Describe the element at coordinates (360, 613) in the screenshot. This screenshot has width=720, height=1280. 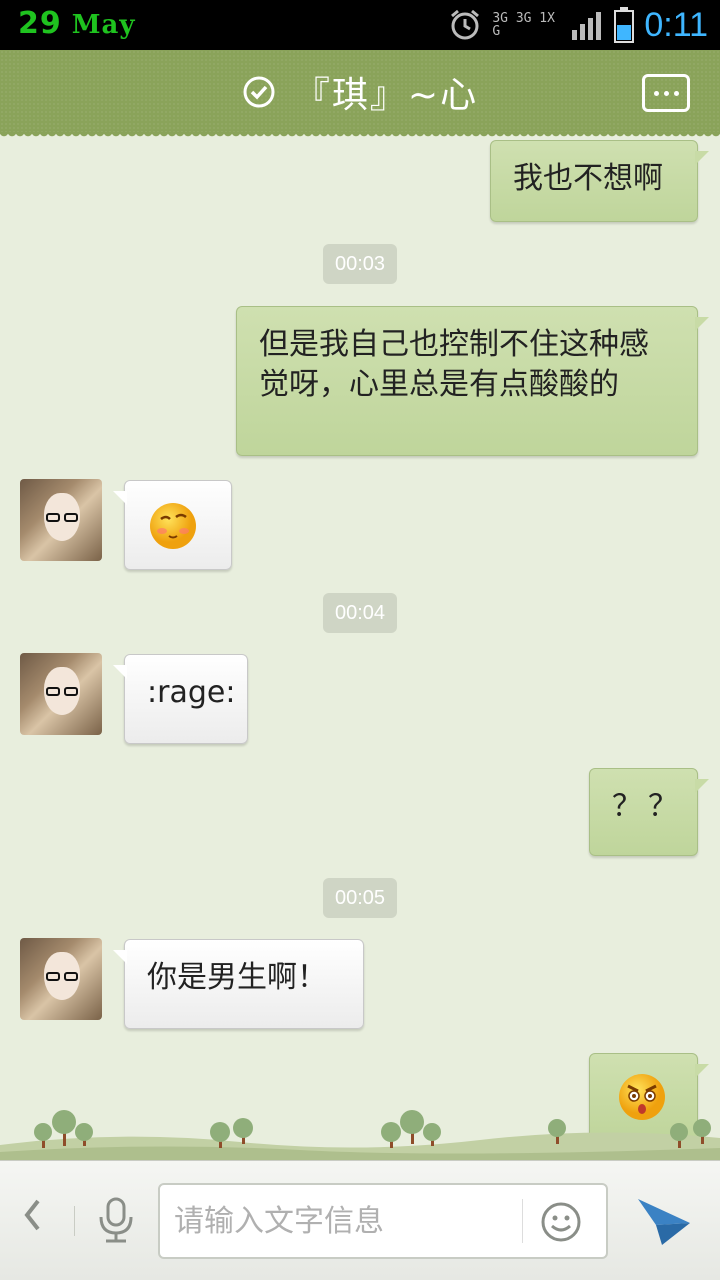
I see `timestamp: 00:04` at that location.